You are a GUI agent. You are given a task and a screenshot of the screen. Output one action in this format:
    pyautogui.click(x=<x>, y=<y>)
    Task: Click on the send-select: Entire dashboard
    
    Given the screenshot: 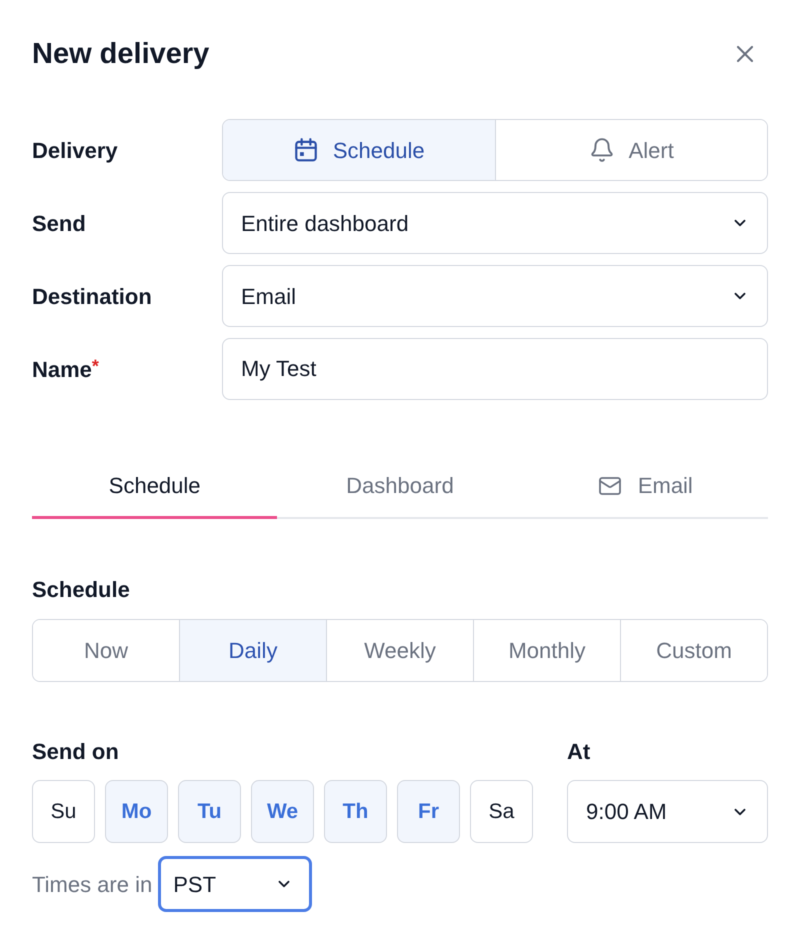 What is the action you would take?
    pyautogui.click(x=495, y=223)
    